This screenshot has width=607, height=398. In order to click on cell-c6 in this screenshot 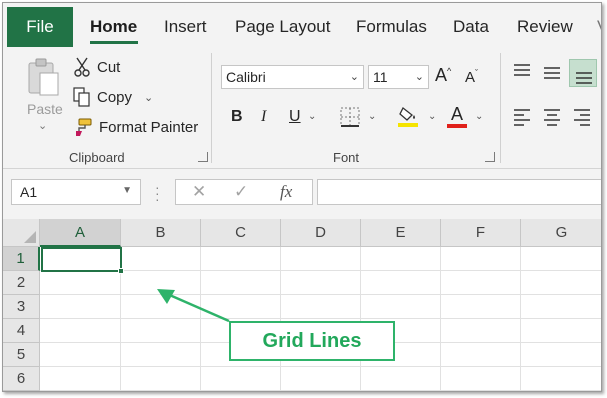, I will do `click(241, 379)`.